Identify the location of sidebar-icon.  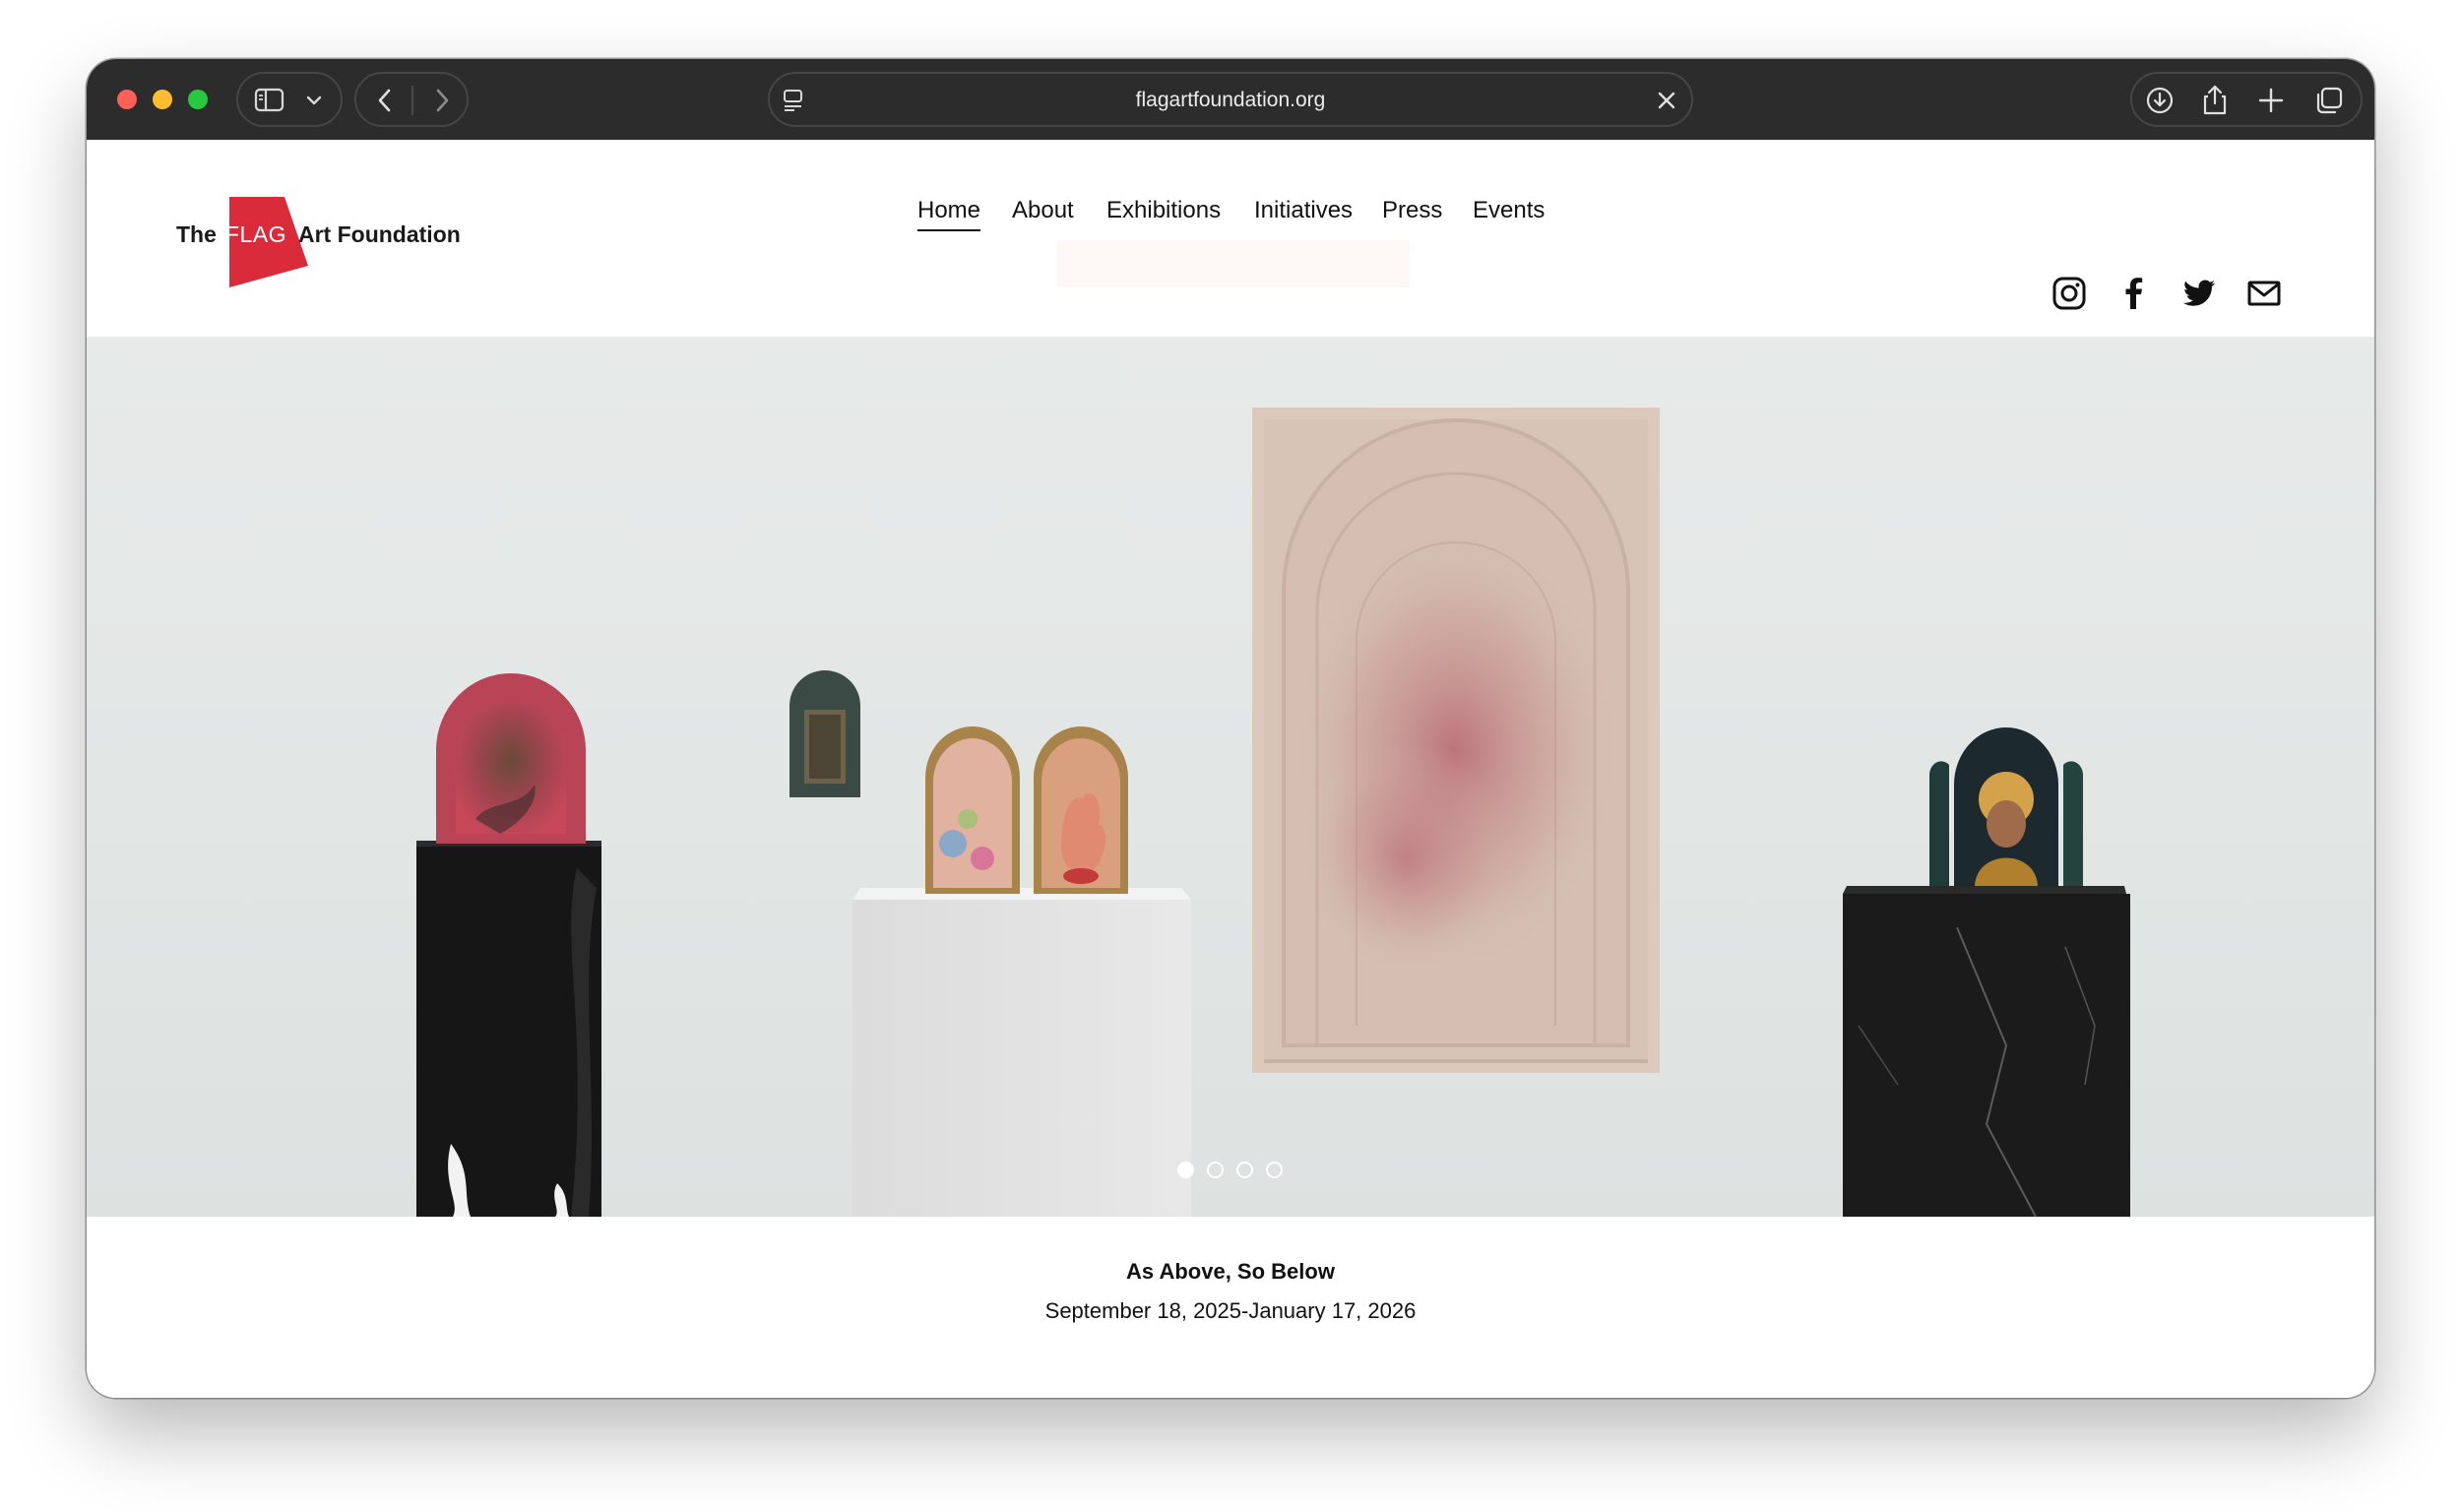
(269, 100).